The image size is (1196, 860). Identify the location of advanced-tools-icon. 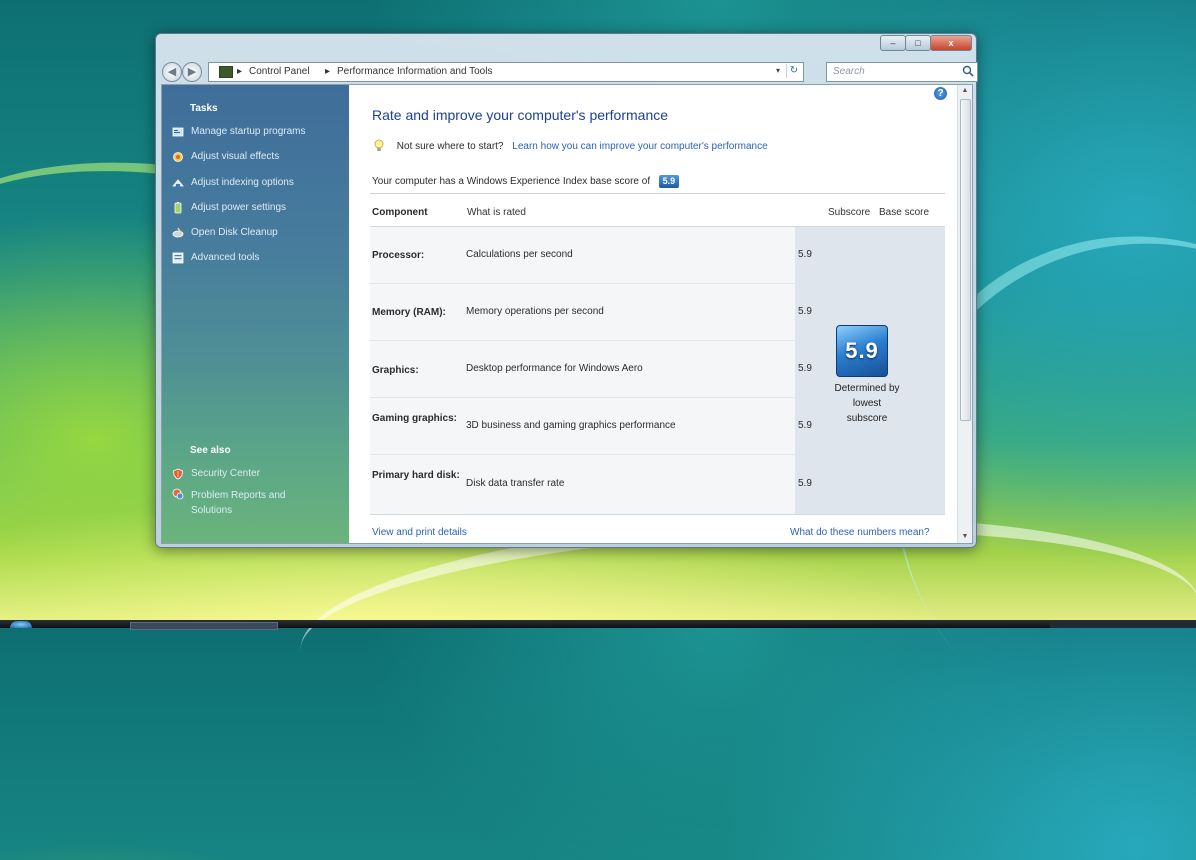
(178, 258).